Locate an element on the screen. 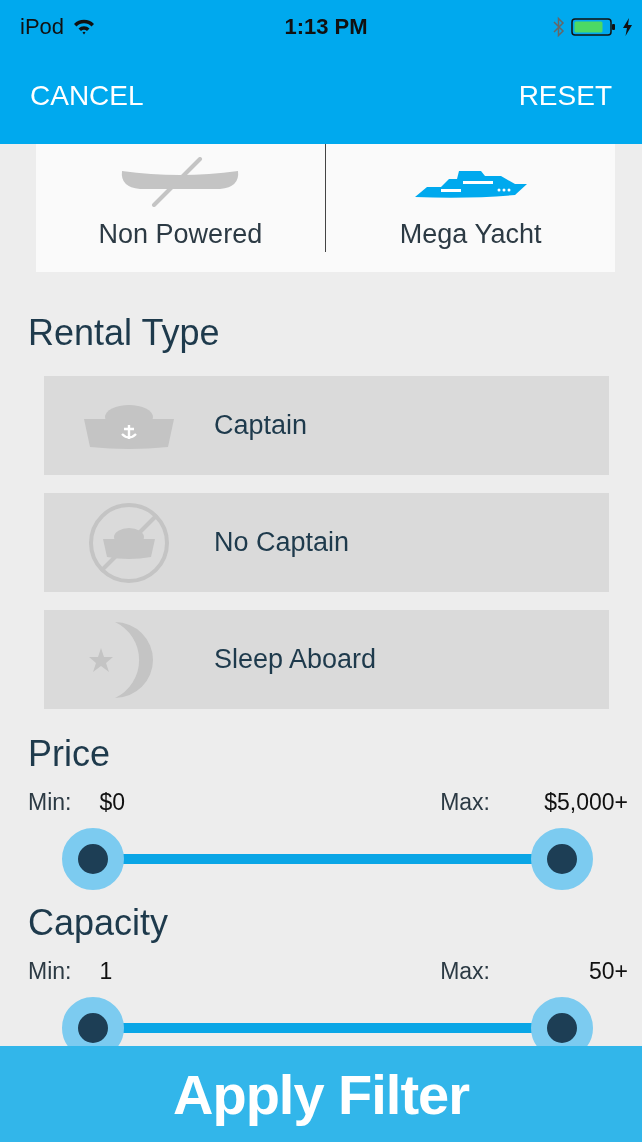 This screenshot has height=1142, width=642. bluetooth-icon is located at coordinates (559, 27).